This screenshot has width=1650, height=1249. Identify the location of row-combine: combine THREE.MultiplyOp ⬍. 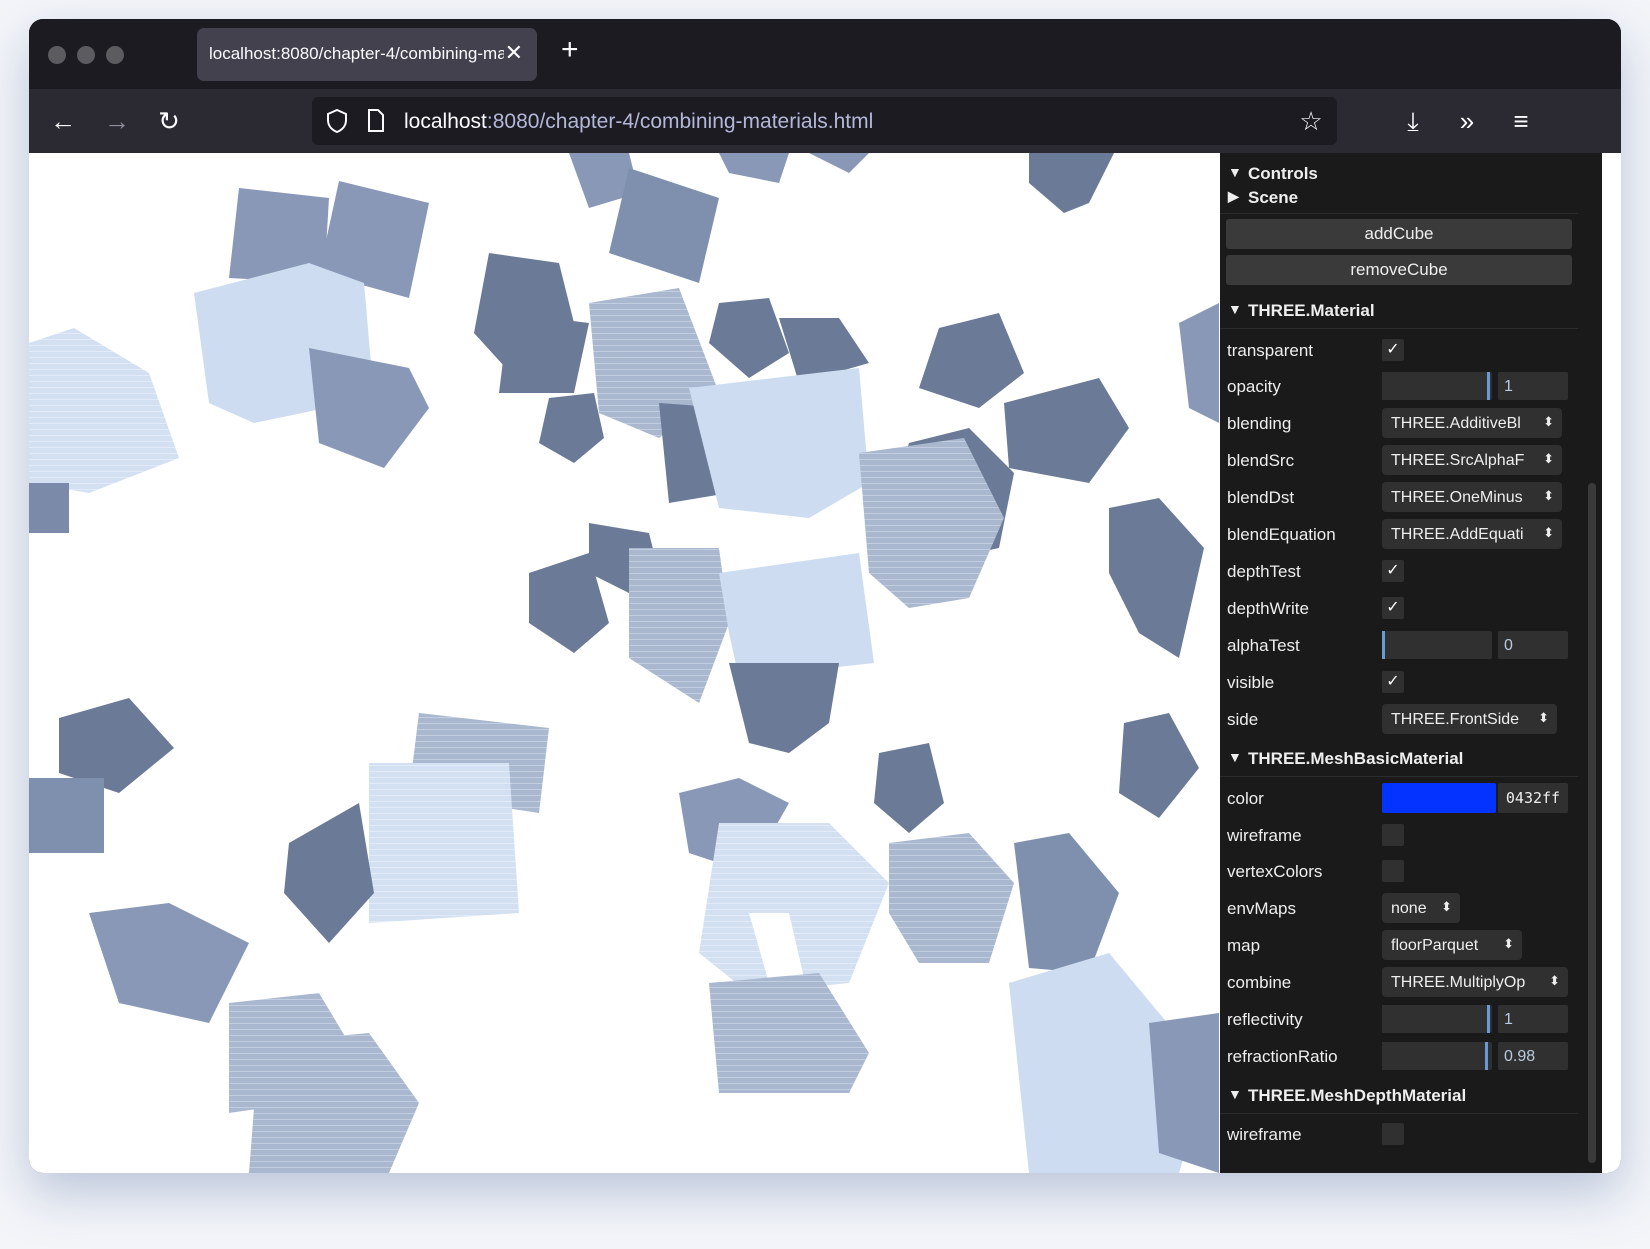
(1399, 982).